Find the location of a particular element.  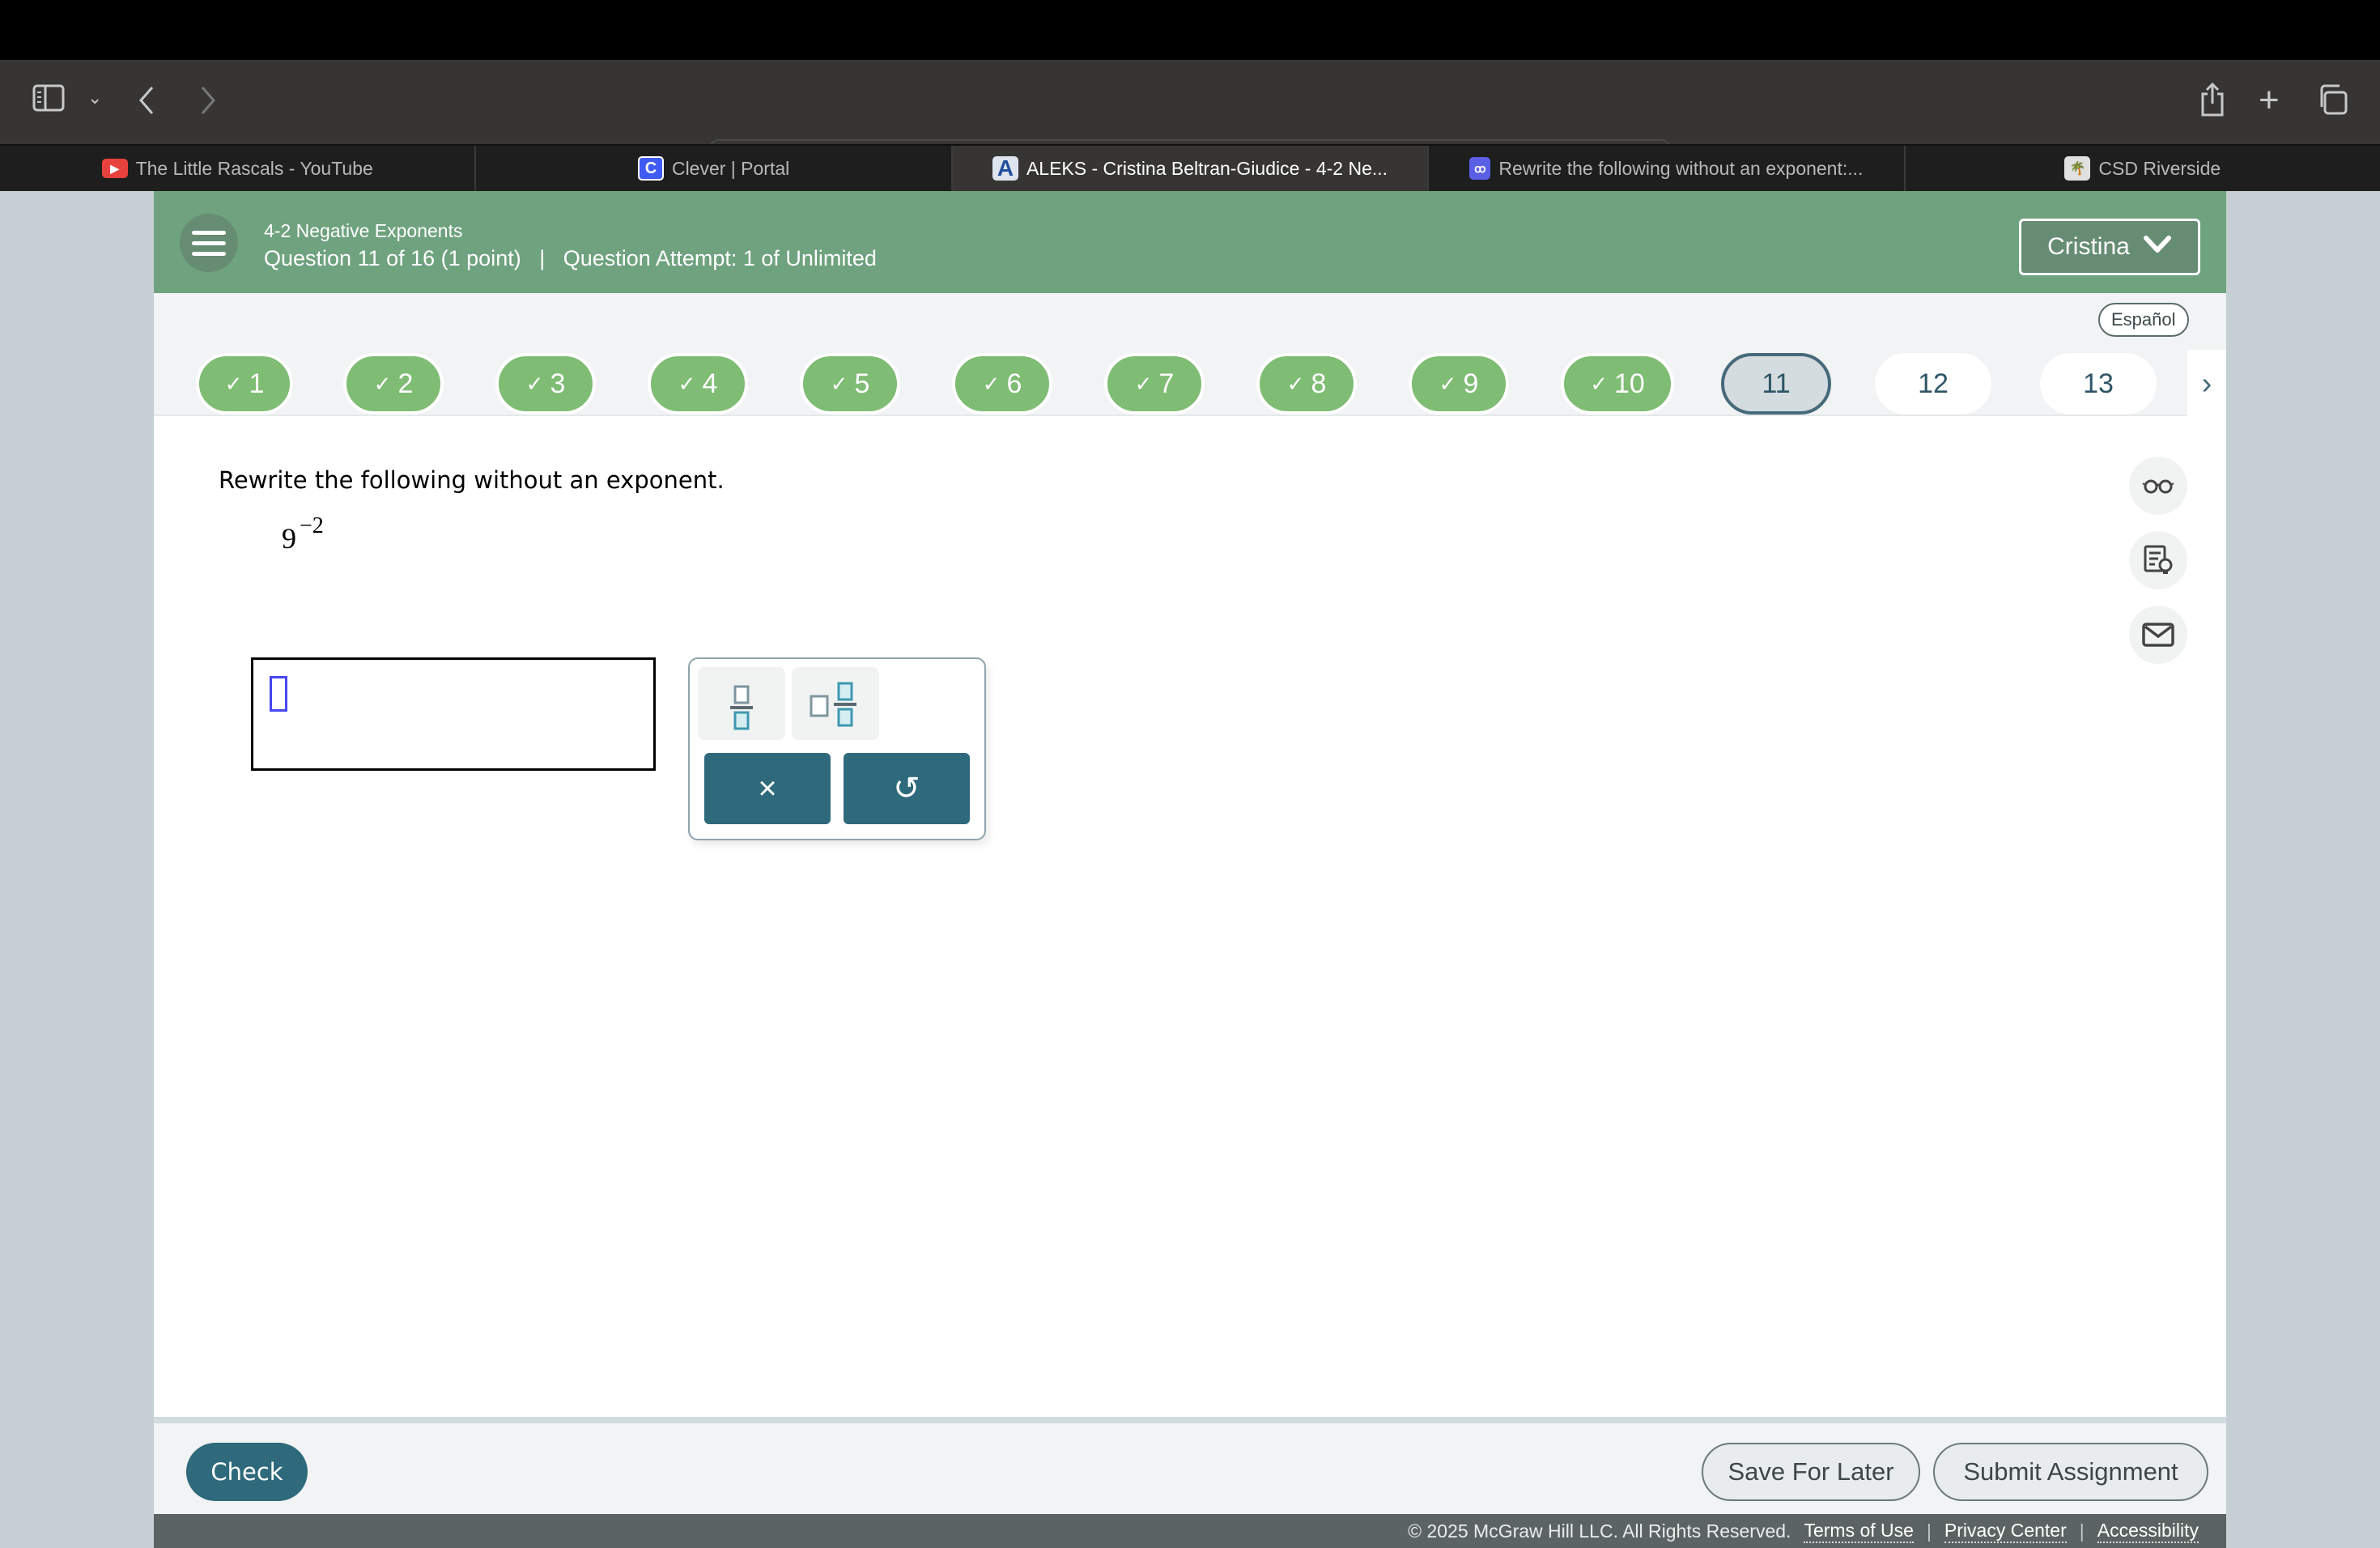

glasses-icon is located at coordinates (2158, 487).